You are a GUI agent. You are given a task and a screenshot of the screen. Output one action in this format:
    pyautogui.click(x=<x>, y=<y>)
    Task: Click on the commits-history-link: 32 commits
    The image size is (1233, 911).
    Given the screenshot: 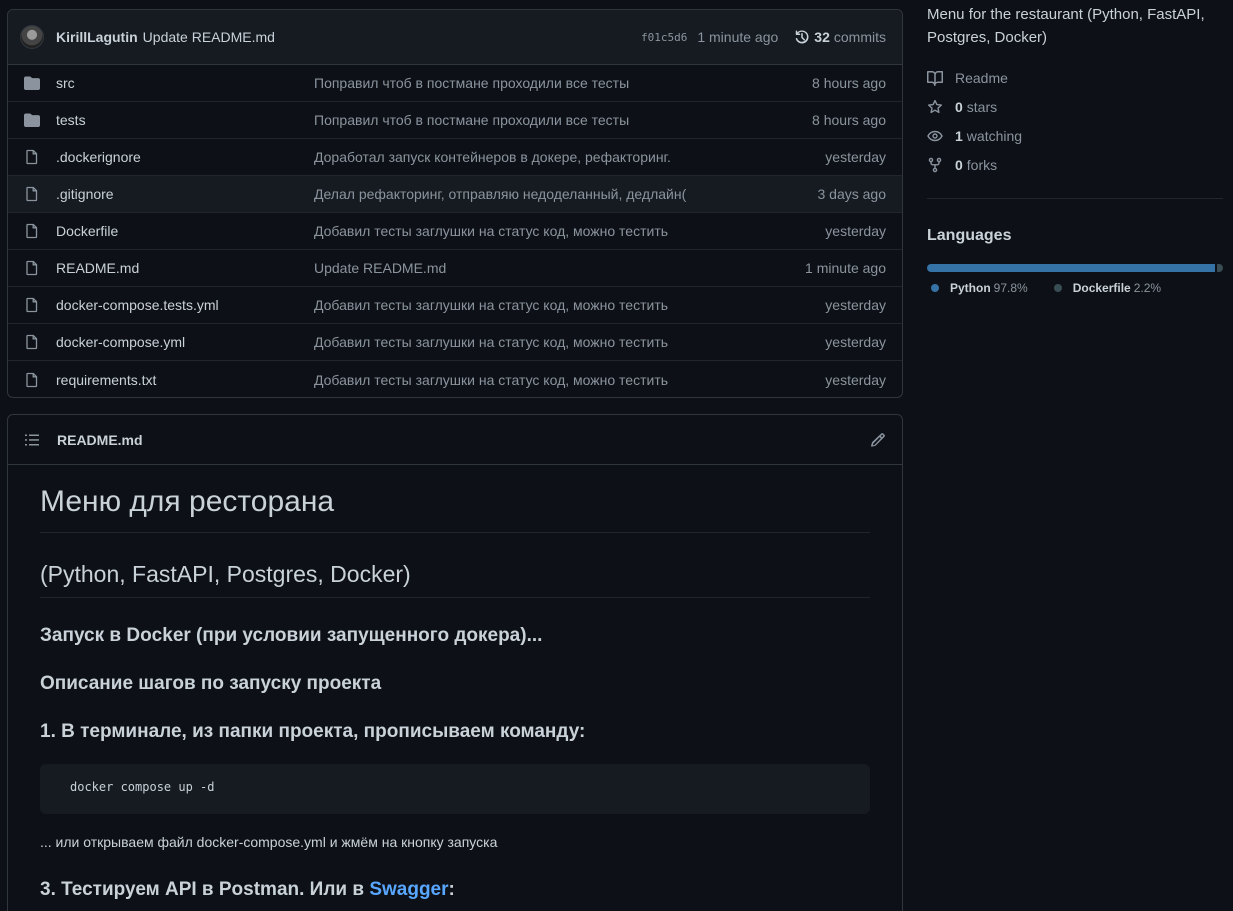 What is the action you would take?
    pyautogui.click(x=840, y=37)
    